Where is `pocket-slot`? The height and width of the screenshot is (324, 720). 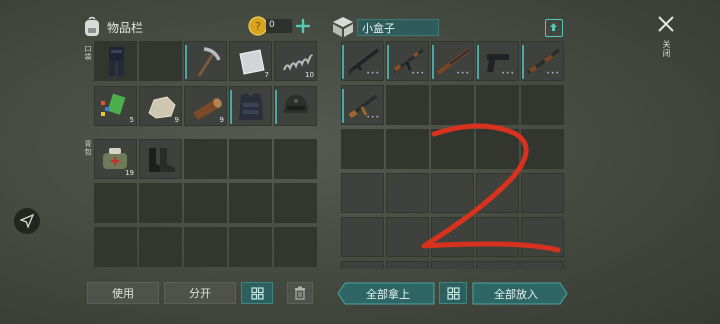 pocket-slot is located at coordinates (160, 61).